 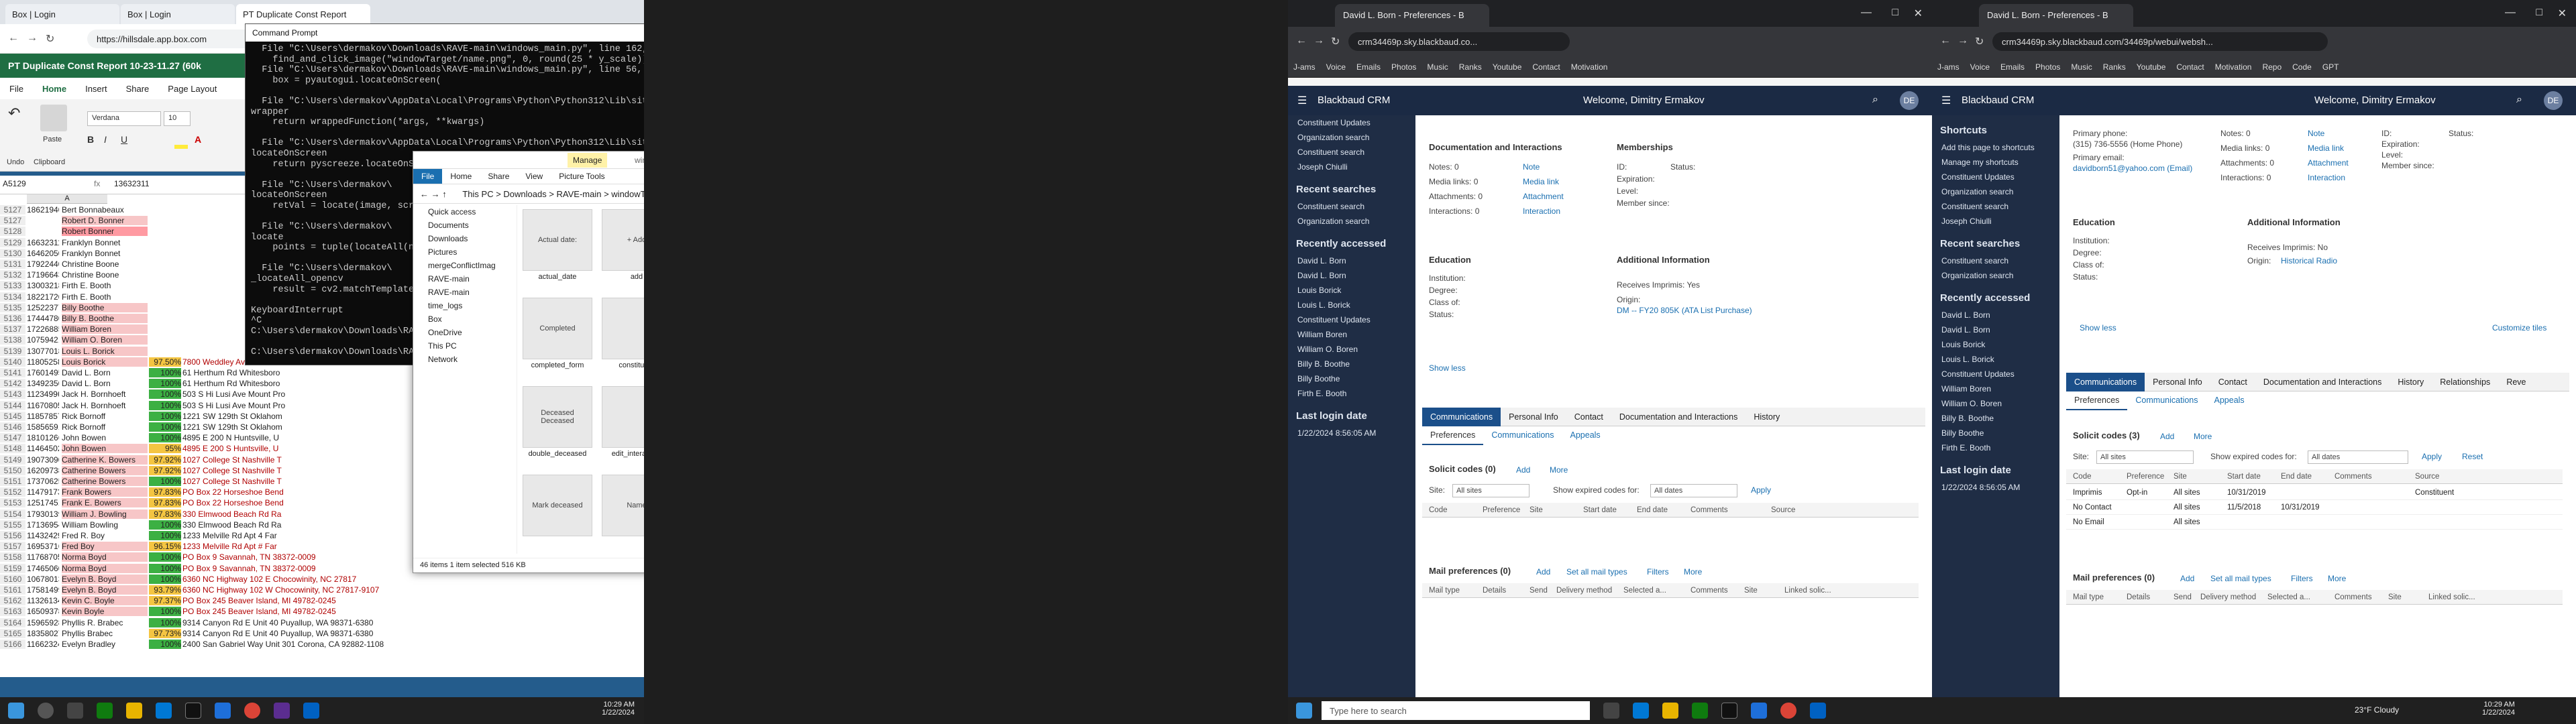 I want to click on row-number: 5144, so click(x=12, y=405).